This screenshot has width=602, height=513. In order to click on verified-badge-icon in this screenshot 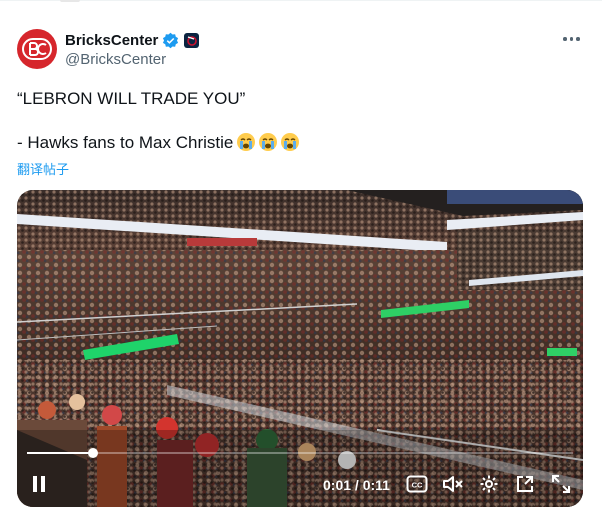, I will do `click(170, 40)`.